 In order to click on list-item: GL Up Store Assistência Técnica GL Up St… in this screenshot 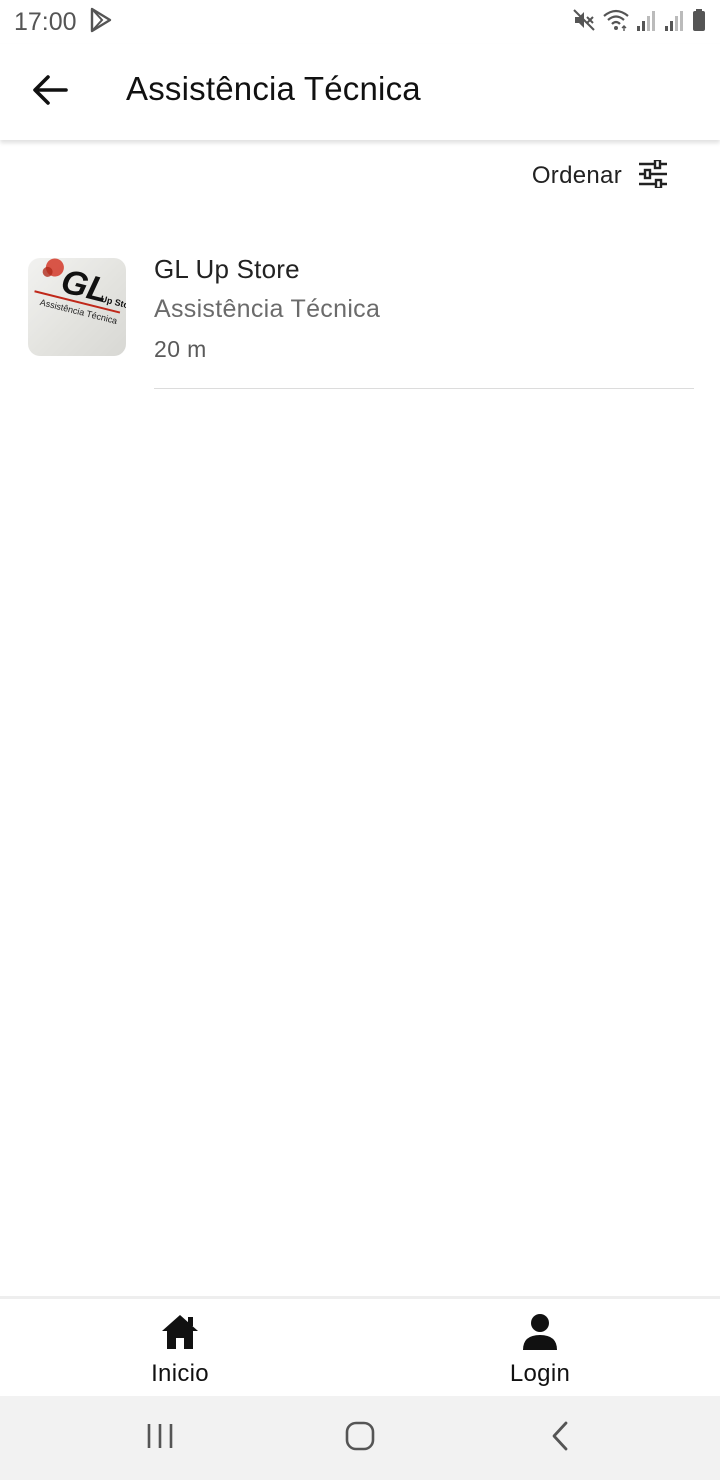, I will do `click(361, 320)`.